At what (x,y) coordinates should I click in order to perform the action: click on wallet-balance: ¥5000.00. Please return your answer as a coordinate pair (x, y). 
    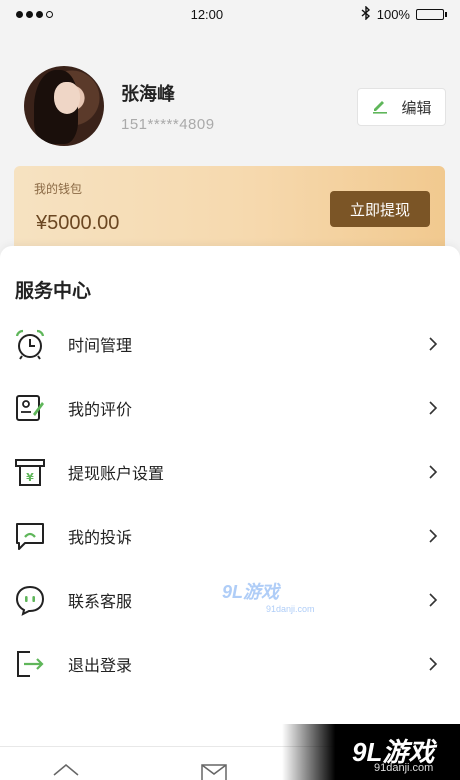
    Looking at the image, I should click on (78, 223).